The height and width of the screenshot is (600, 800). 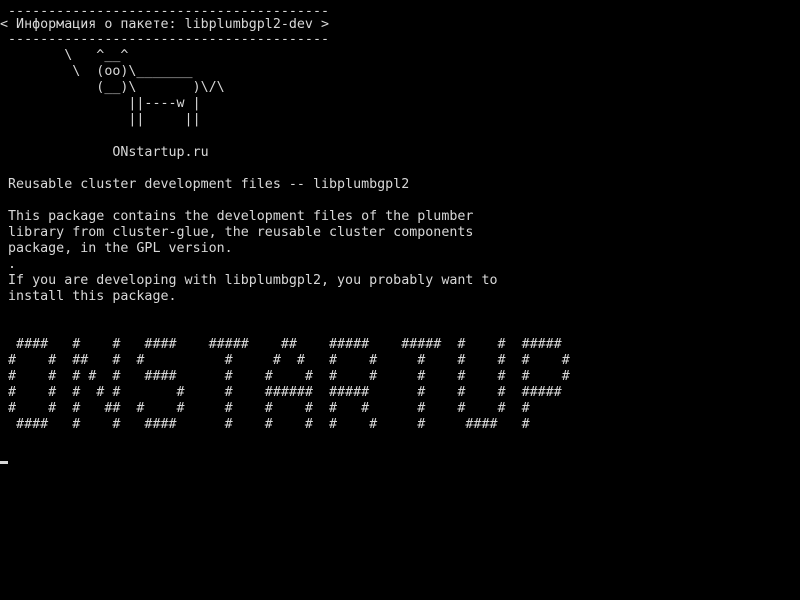 I want to click on ascii-banner-line: # # # ## # # # # # # # # # # #, so click(x=265, y=408).